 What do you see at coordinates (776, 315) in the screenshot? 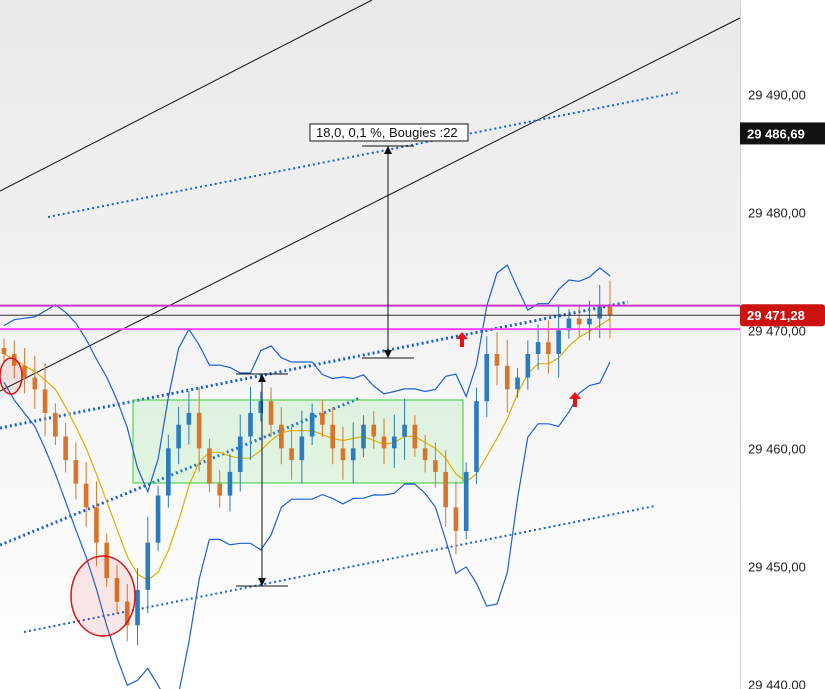
I see `price-tag-label: 29 471,28` at bounding box center [776, 315].